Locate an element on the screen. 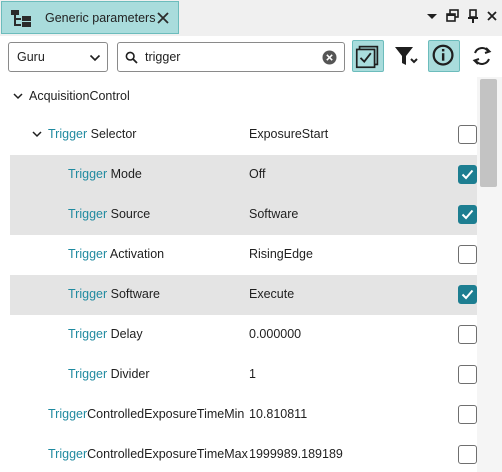  dropdown-menu-icon is located at coordinates (432, 16).